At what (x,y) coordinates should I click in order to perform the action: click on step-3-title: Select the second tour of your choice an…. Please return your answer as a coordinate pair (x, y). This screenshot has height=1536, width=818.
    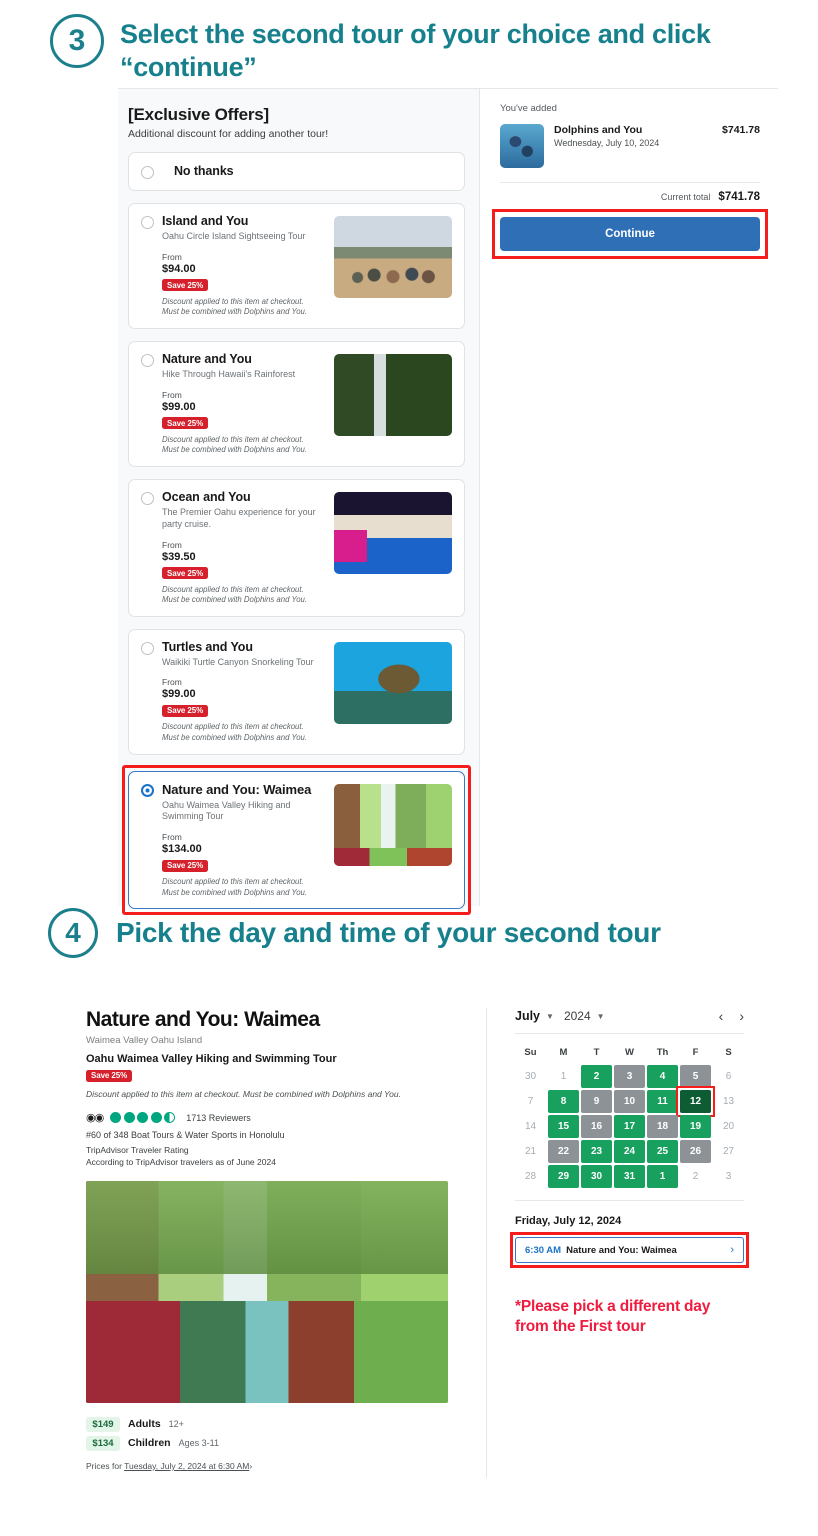
    Looking at the image, I should click on (415, 50).